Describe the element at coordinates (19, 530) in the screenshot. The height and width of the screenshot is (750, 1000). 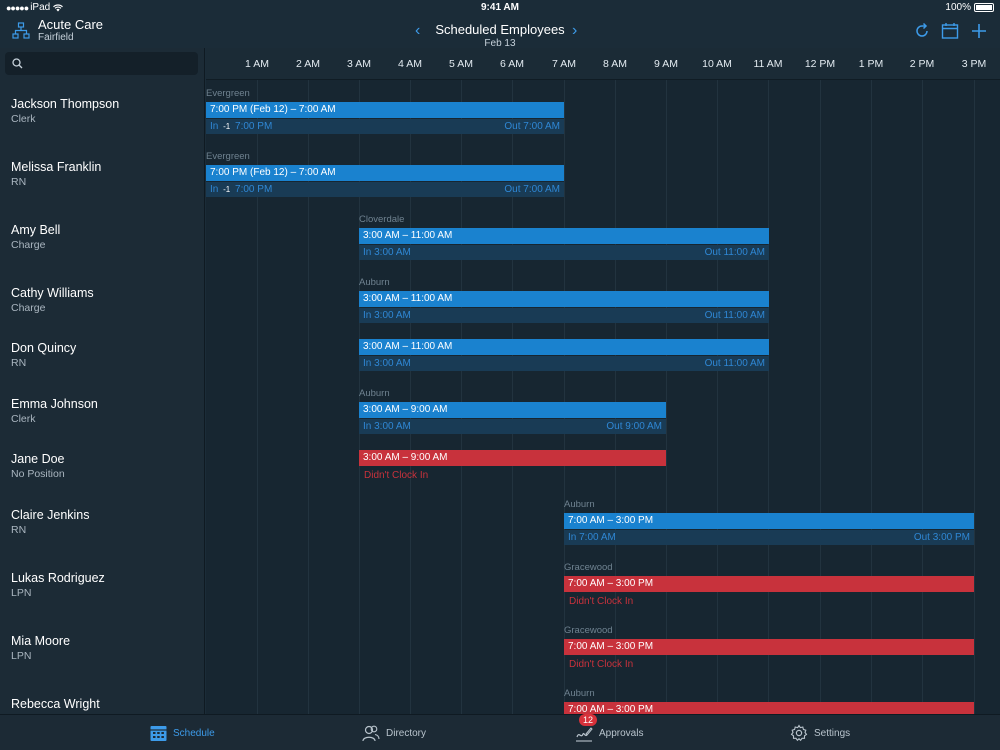
I see `employee-position: RN` at that location.